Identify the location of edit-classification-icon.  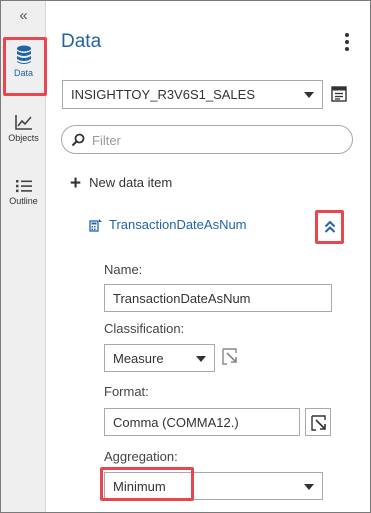
(230, 359).